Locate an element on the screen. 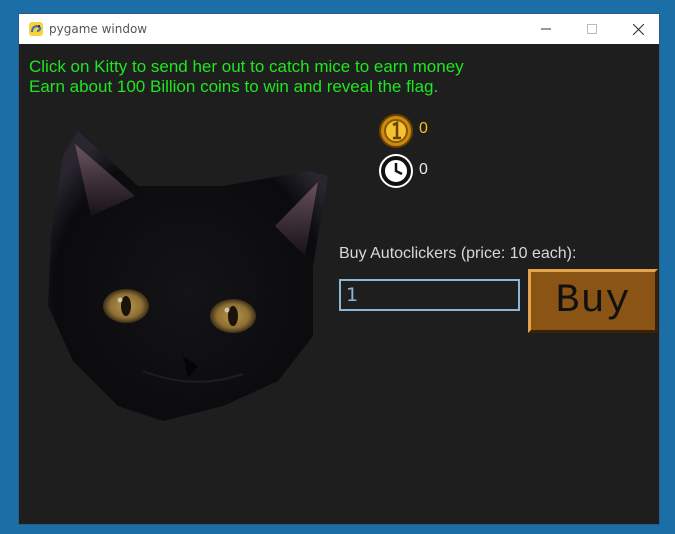  minimize-button is located at coordinates (546, 29).